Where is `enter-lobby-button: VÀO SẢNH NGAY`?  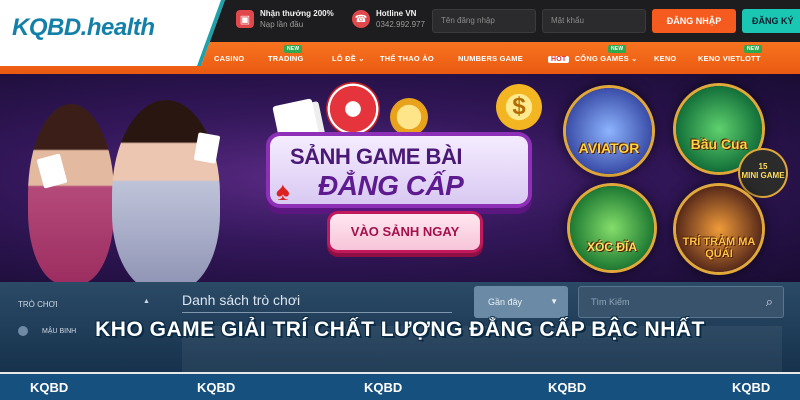
enter-lobby-button: VÀO SẢNH NGAY is located at coordinates (405, 232).